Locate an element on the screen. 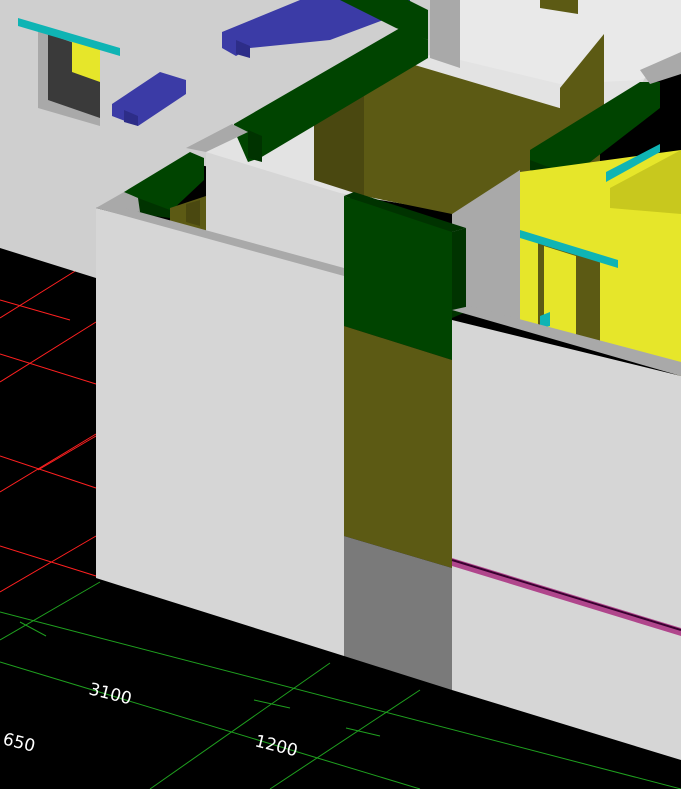 Image resolution: width=681 pixels, height=789 pixels. column-olive-small-side is located at coordinates (193, 213).